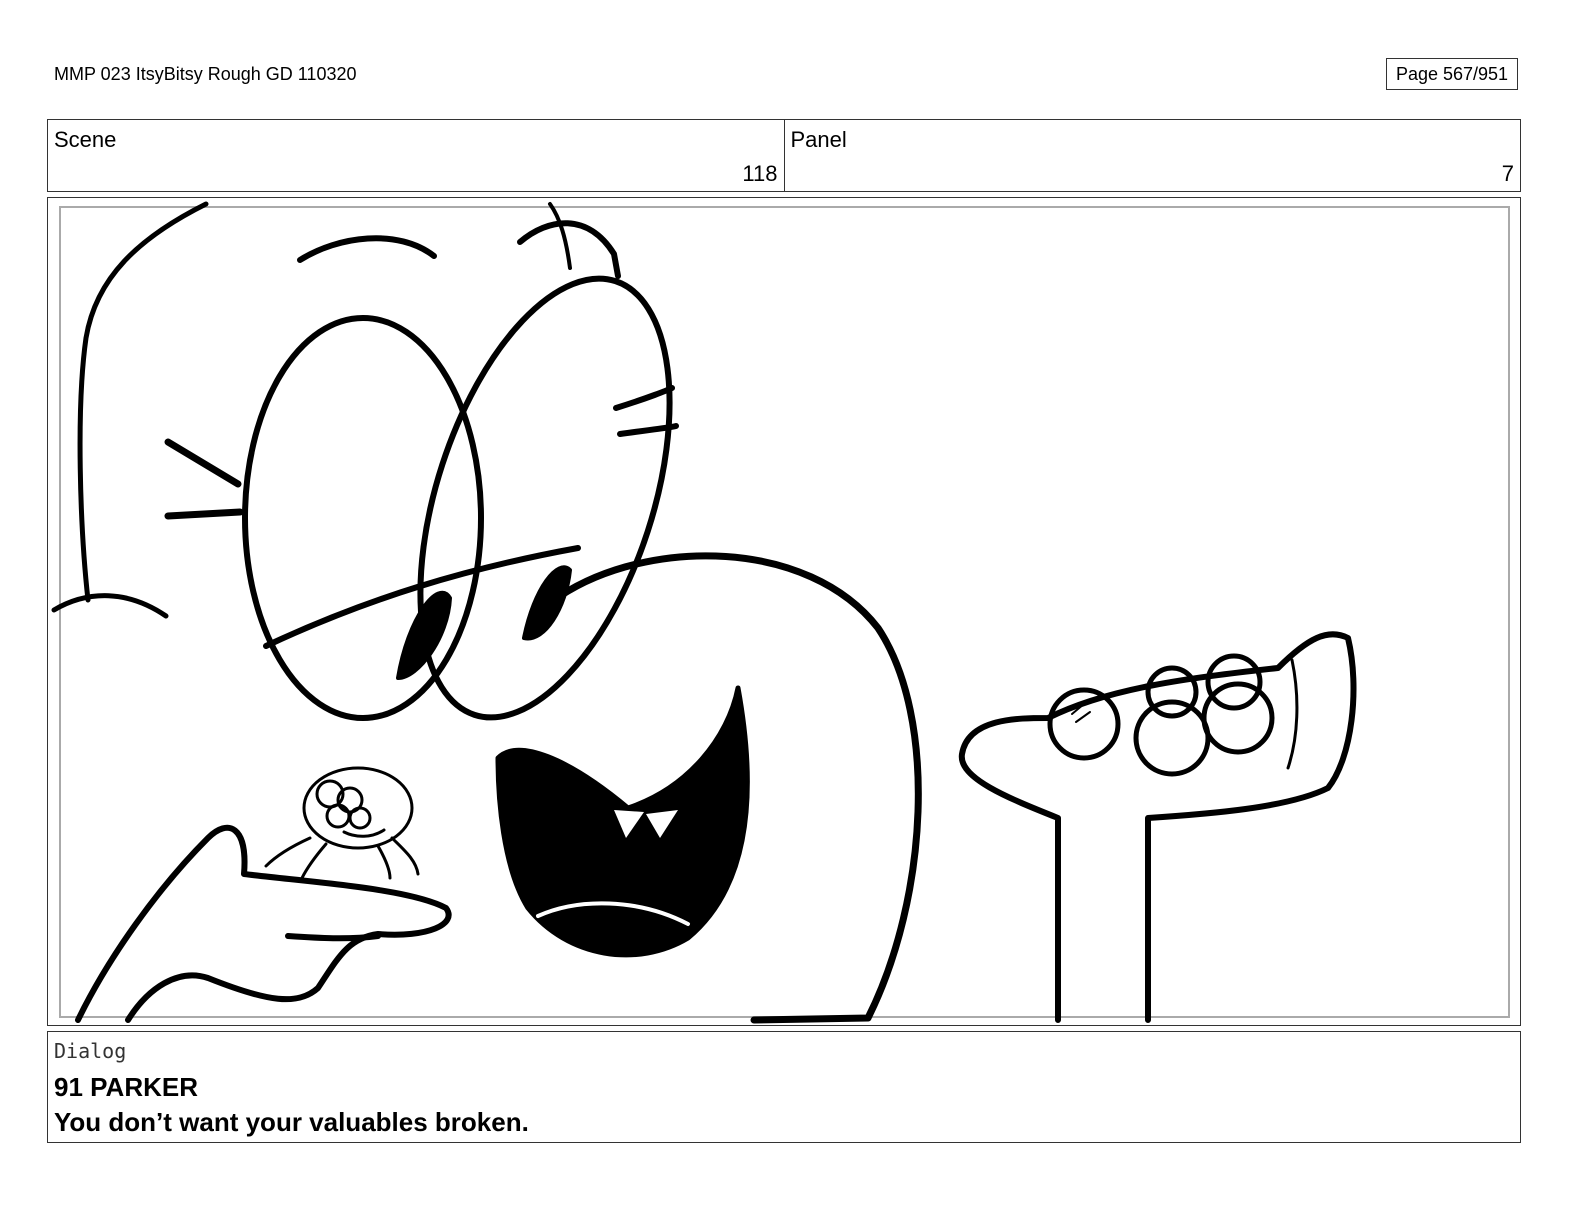  Describe the element at coordinates (545, 498) in the screenshot. I see `right-eye` at that location.